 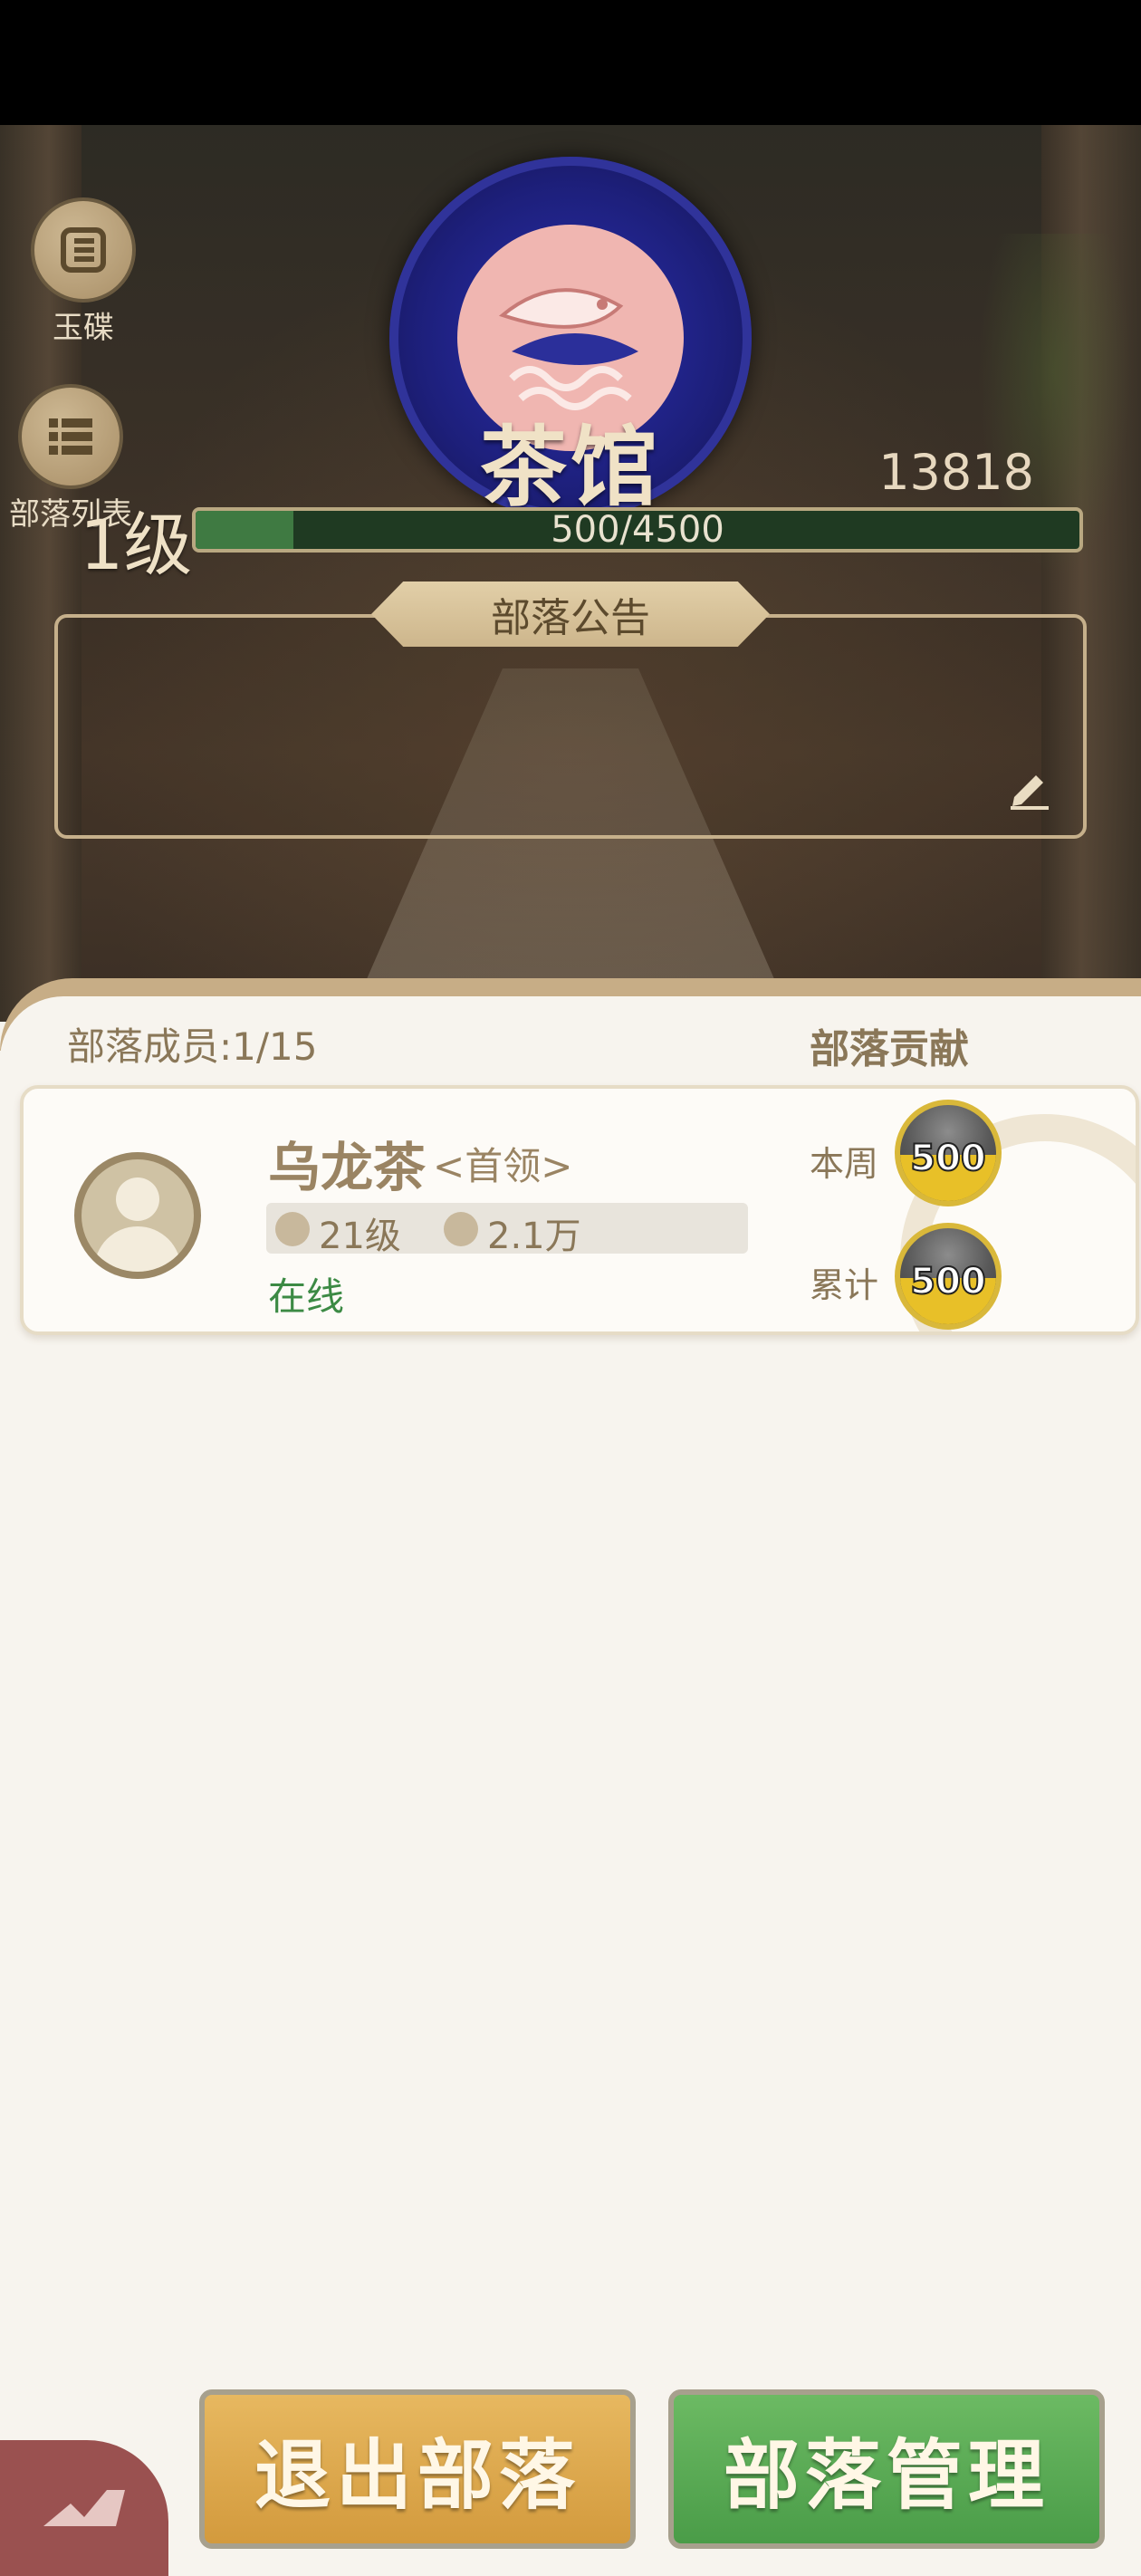 What do you see at coordinates (534, 1236) in the screenshot?
I see `member-power: 2.1万` at bounding box center [534, 1236].